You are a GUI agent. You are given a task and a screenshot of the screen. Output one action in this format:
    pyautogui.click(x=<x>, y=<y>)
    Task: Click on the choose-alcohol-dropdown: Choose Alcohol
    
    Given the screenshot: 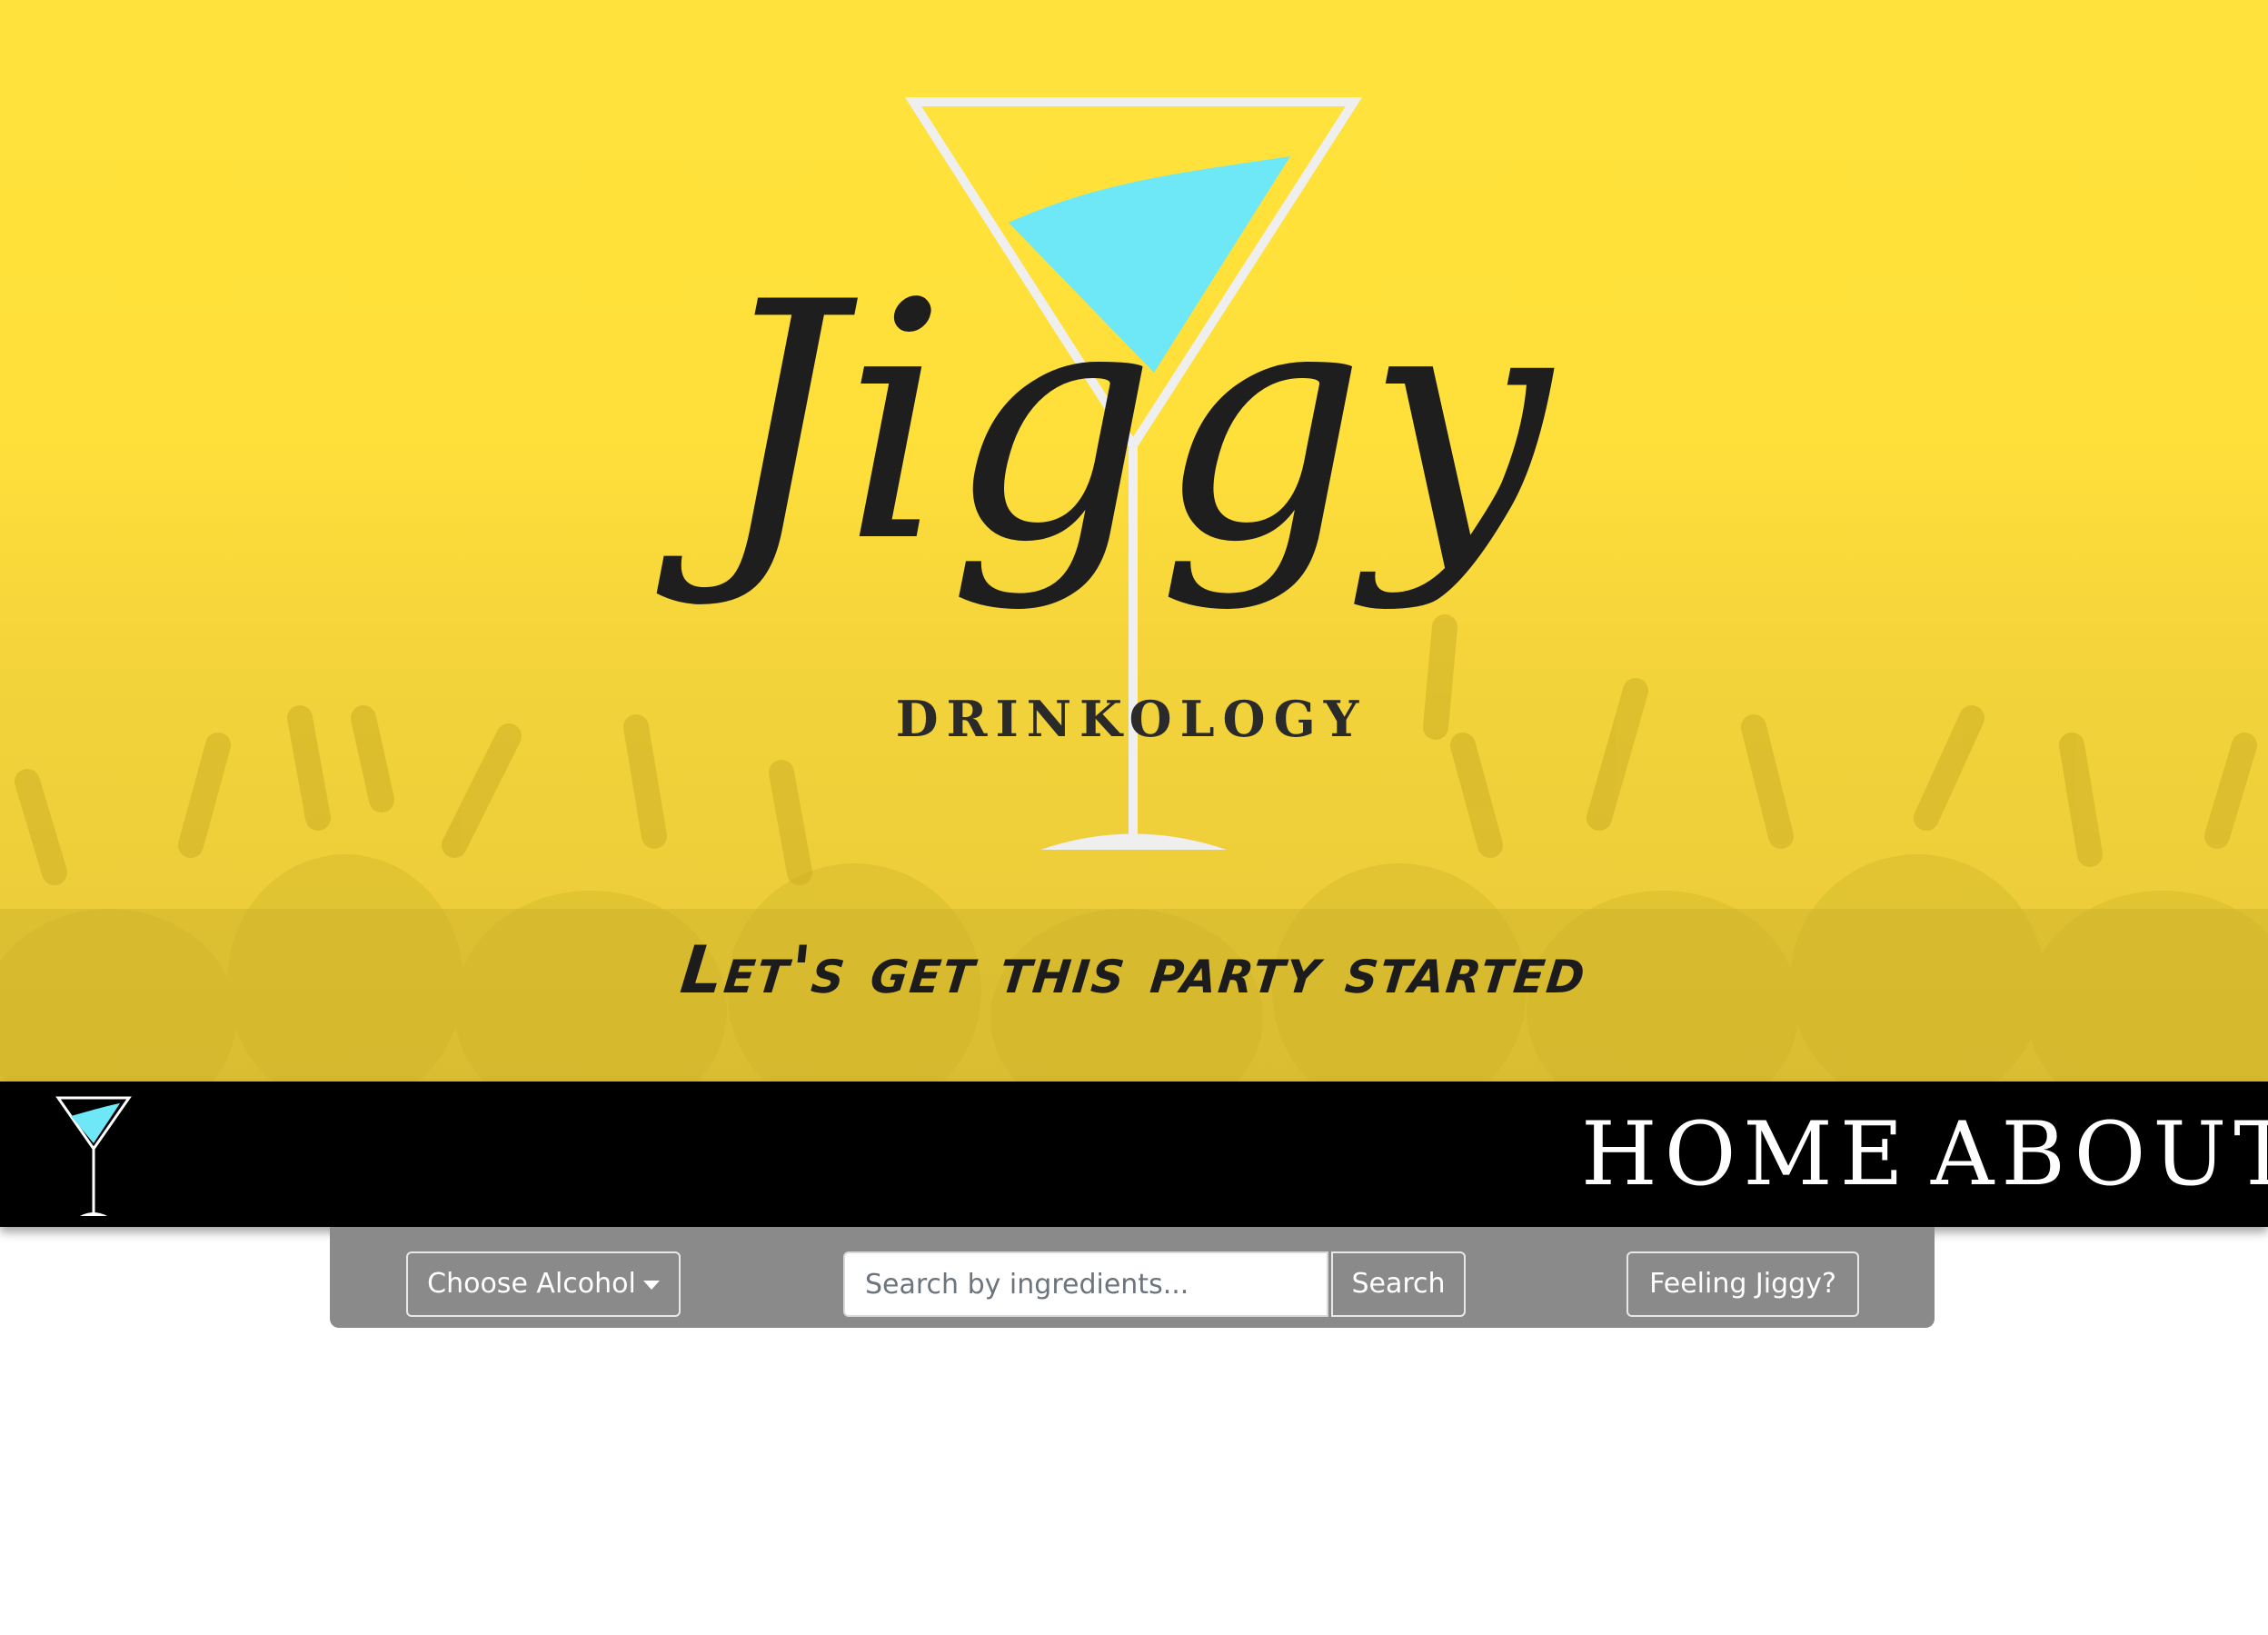 What is the action you would take?
    pyautogui.click(x=543, y=1284)
    